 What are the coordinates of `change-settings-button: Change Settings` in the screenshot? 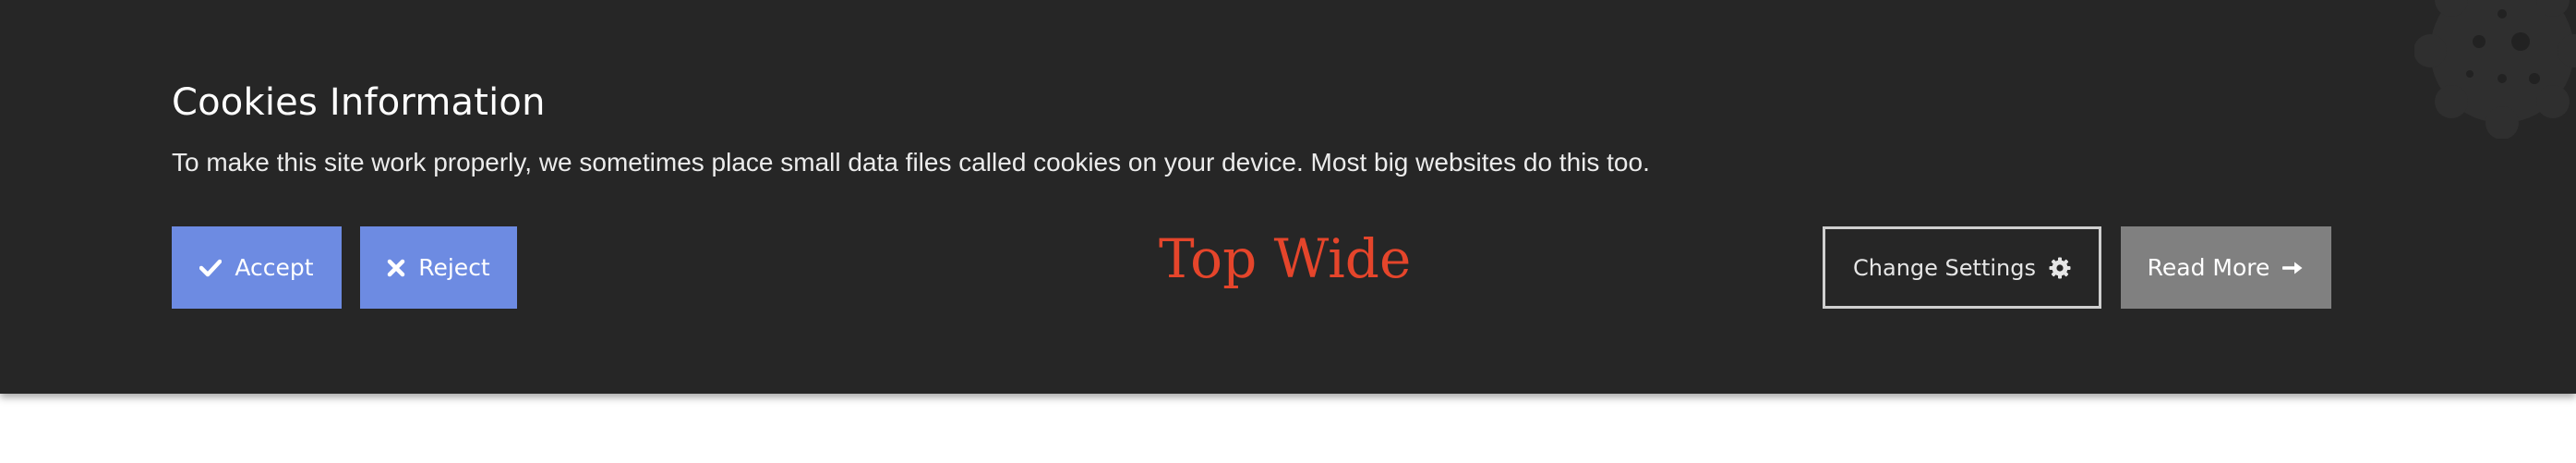 It's located at (1962, 268).